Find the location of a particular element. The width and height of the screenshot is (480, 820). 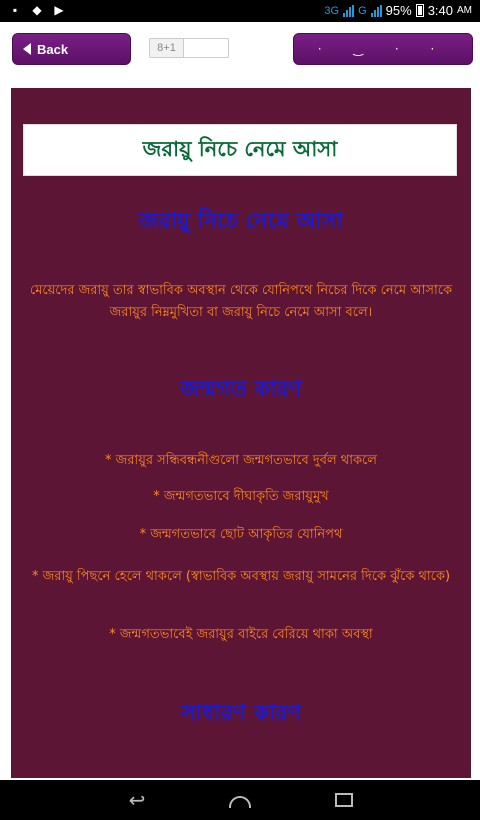

nav-home-icon is located at coordinates (240, 800).